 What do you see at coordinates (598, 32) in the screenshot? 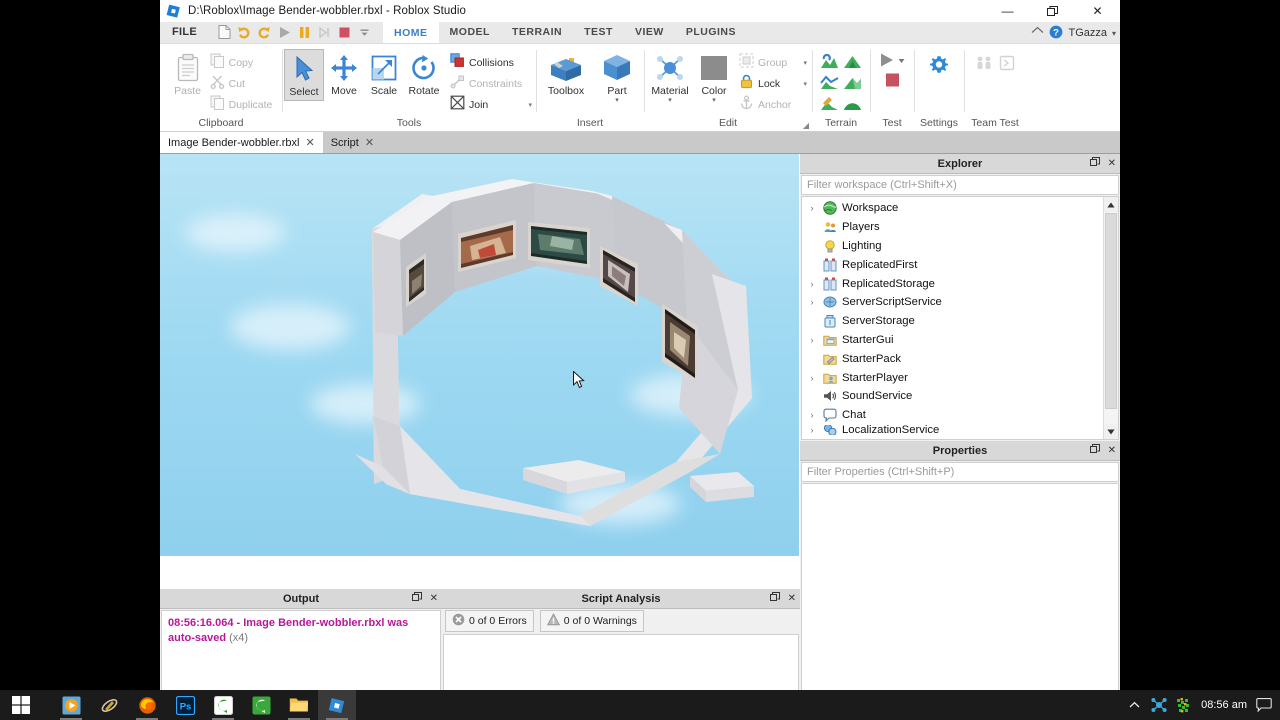
I see `tab-test: TEST` at bounding box center [598, 32].